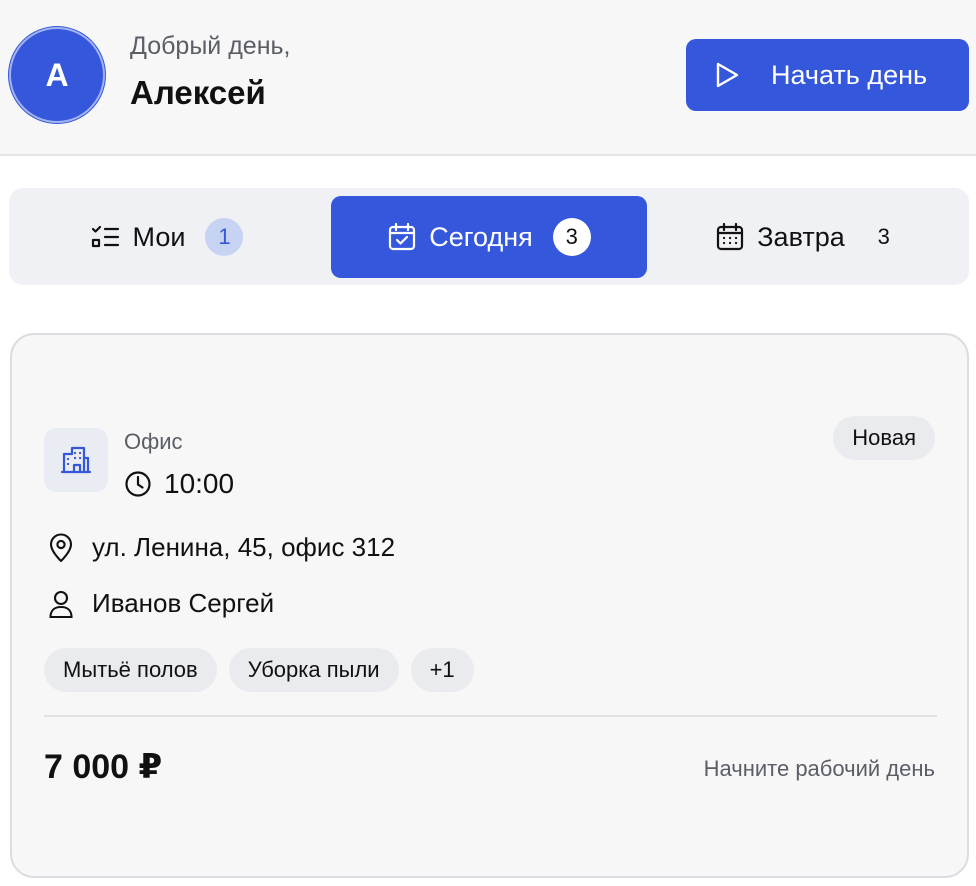 The width and height of the screenshot is (976, 886). Describe the element at coordinates (402, 237) in the screenshot. I see `calendar-check-icon` at that location.